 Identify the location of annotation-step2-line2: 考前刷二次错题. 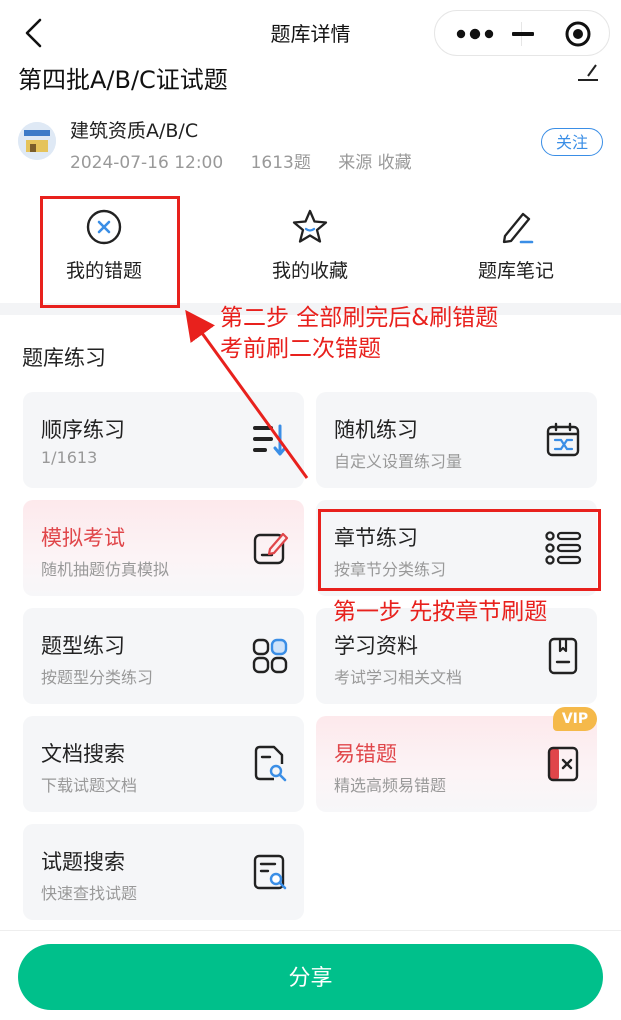
(300, 349).